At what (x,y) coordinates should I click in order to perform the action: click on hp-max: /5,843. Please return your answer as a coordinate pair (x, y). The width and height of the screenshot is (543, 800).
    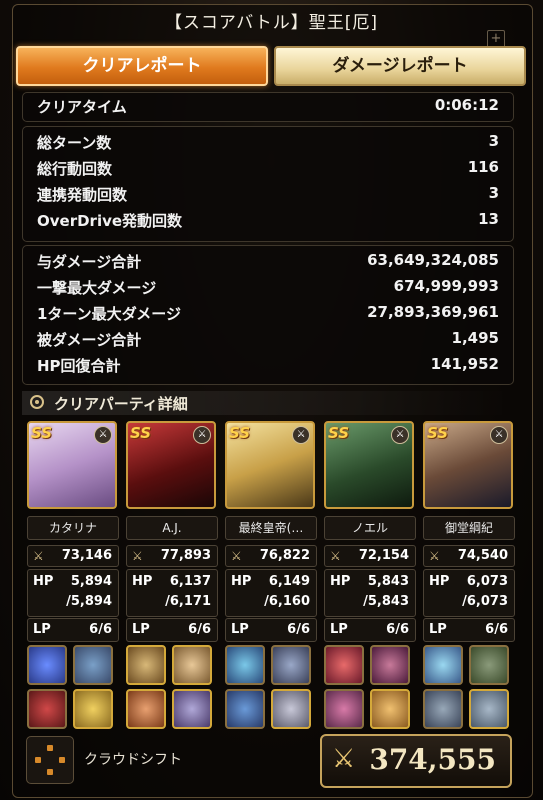
    Looking at the image, I should click on (386, 601).